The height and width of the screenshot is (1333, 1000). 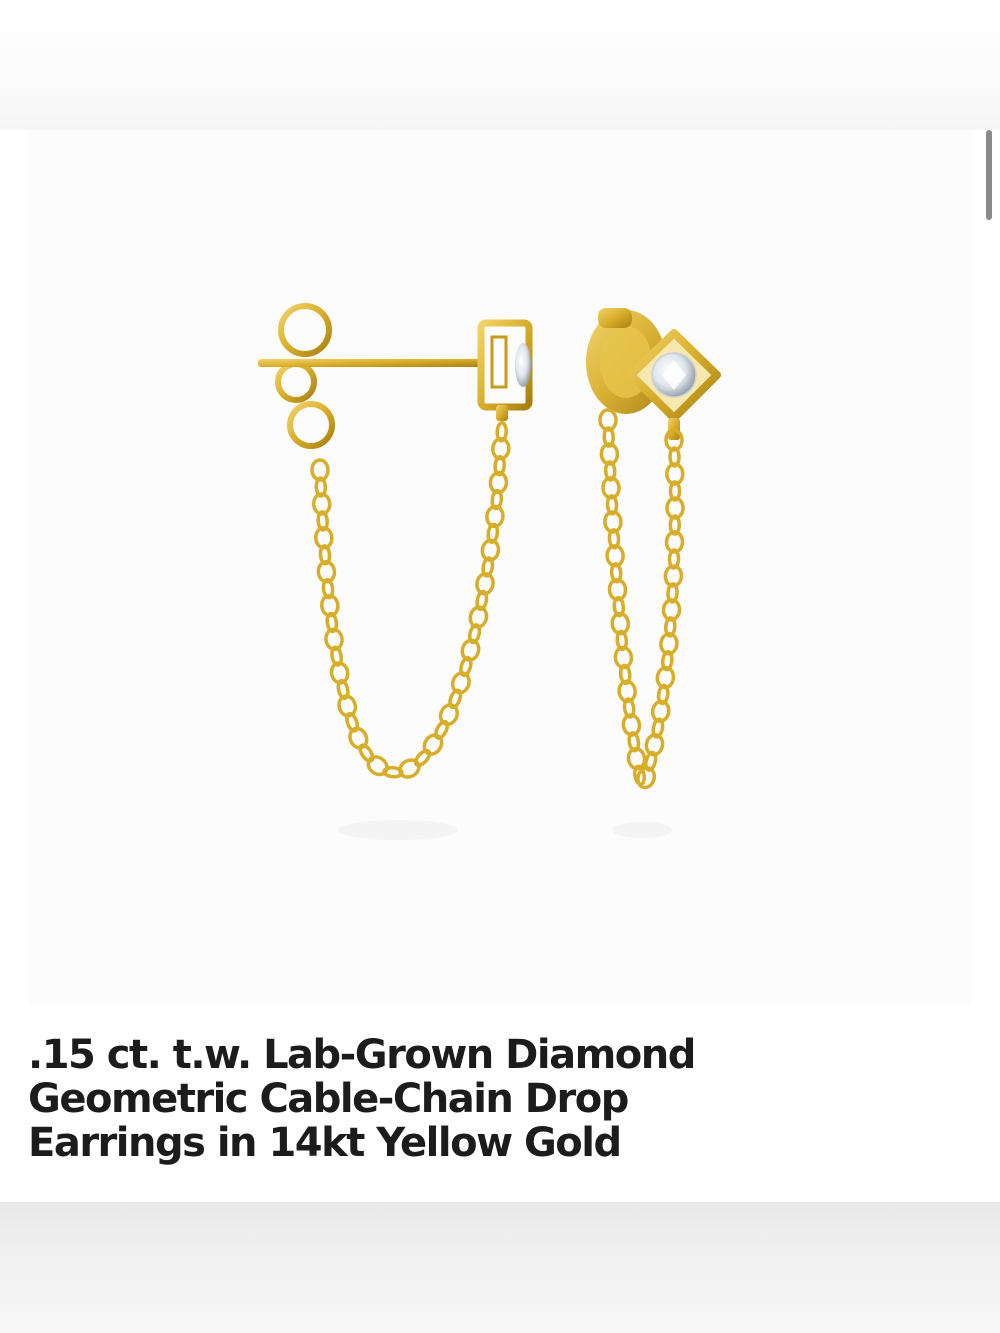 I want to click on scrollbar-thumb, so click(x=989, y=175).